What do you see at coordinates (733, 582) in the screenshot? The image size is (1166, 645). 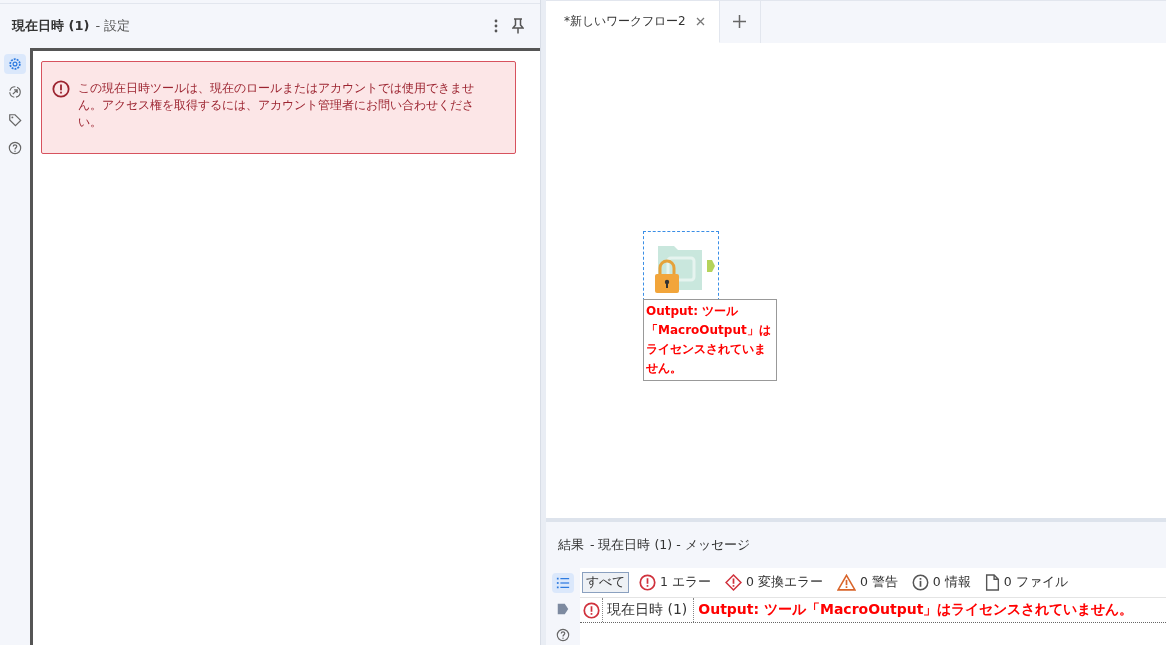 I see `diamond-error-icon` at bounding box center [733, 582].